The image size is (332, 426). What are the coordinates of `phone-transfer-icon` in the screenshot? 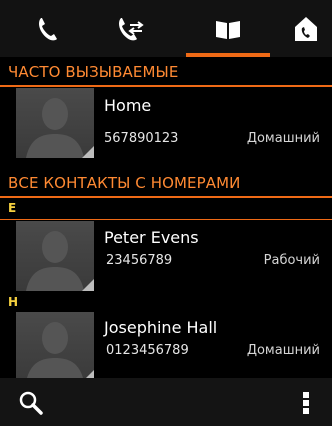 It's located at (131, 28).